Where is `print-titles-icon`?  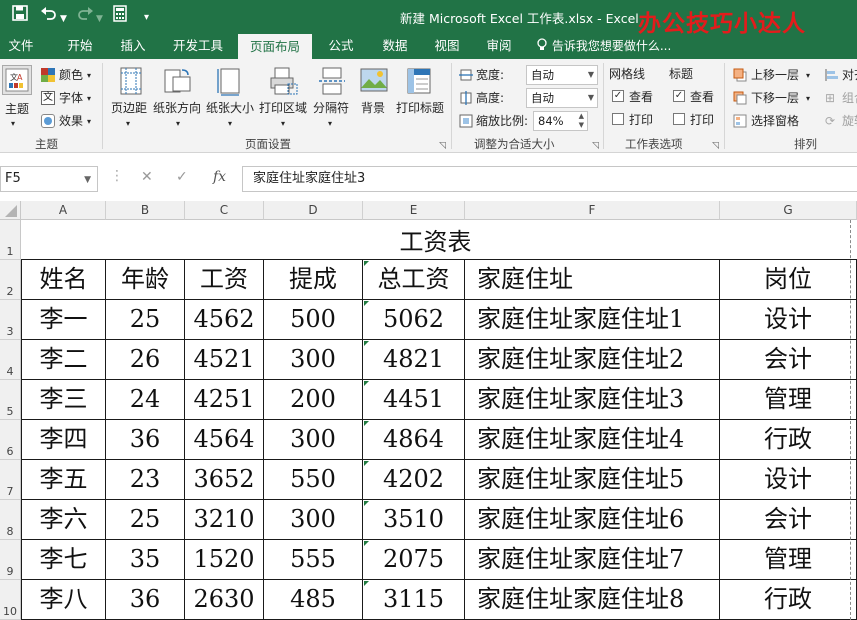 print-titles-icon is located at coordinates (419, 81).